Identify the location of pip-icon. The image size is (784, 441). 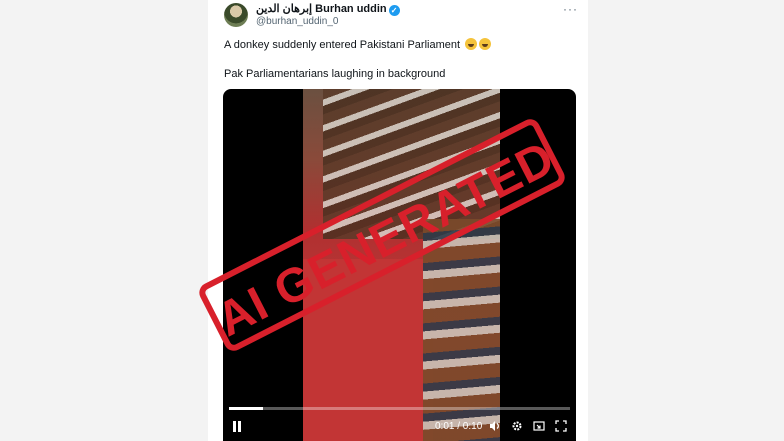
(539, 426).